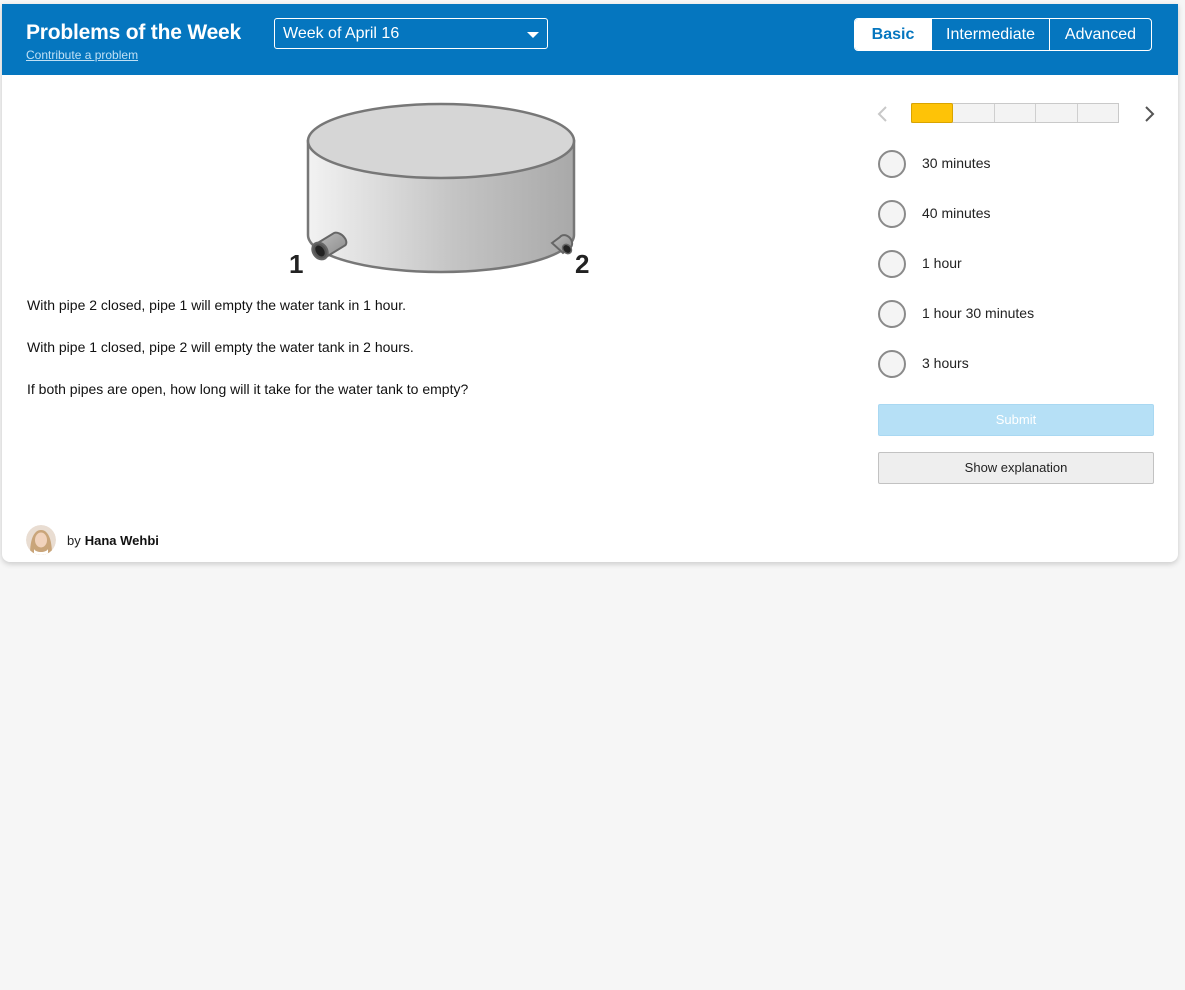  Describe the element at coordinates (956, 163) in the screenshot. I see `answer-option-label: 30 minutes` at that location.